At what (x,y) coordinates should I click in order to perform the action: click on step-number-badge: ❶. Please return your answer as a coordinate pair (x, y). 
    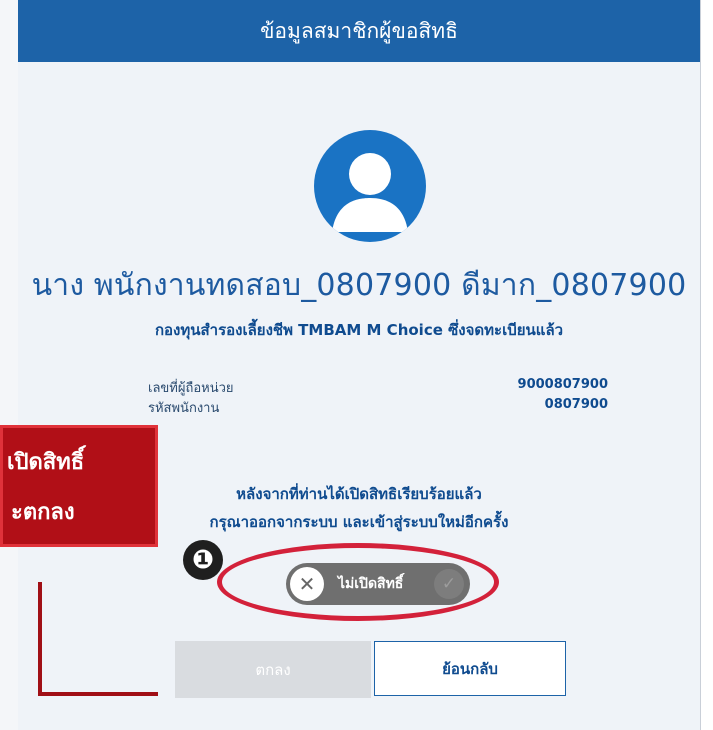
    Looking at the image, I should click on (203, 560).